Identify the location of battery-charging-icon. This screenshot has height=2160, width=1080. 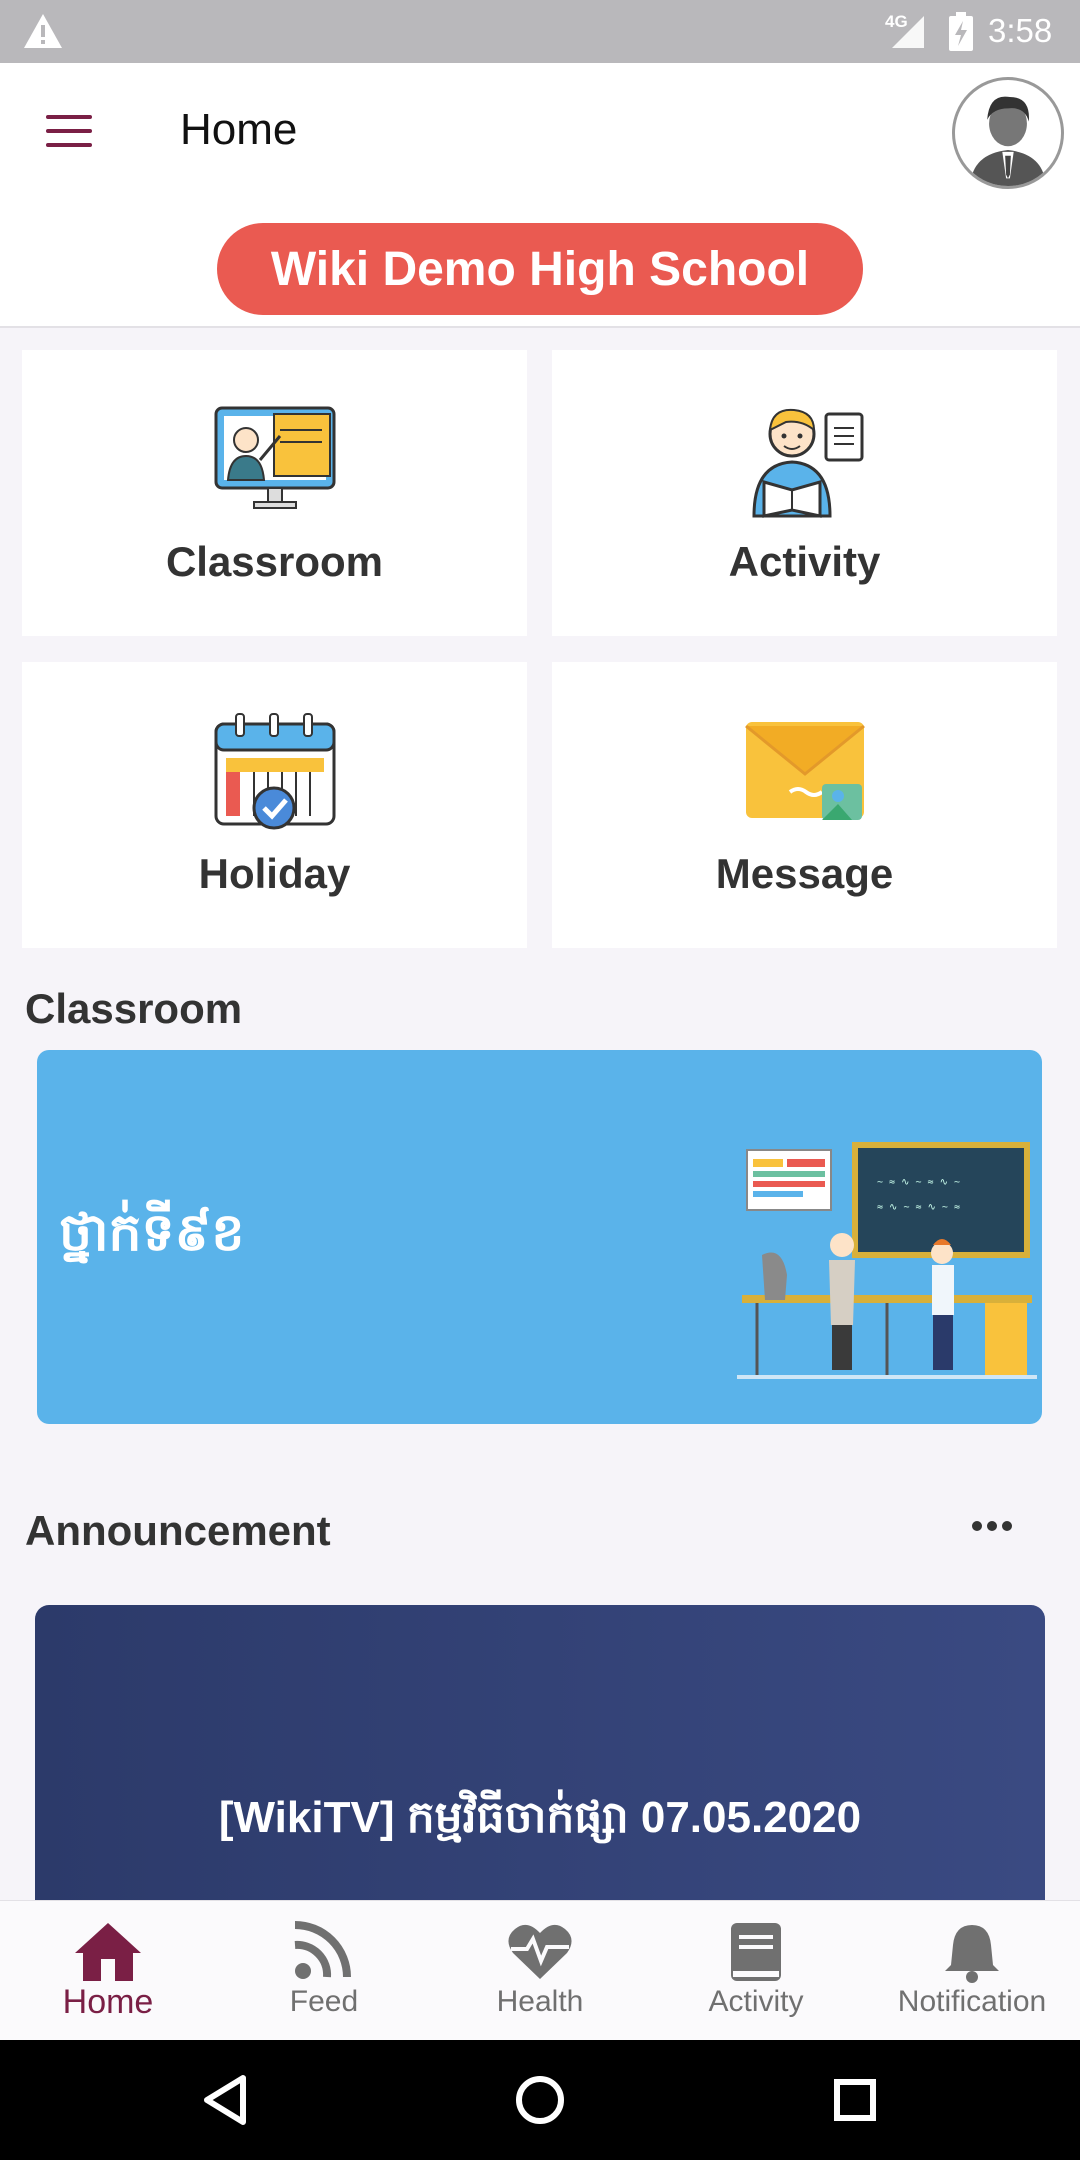
(961, 31).